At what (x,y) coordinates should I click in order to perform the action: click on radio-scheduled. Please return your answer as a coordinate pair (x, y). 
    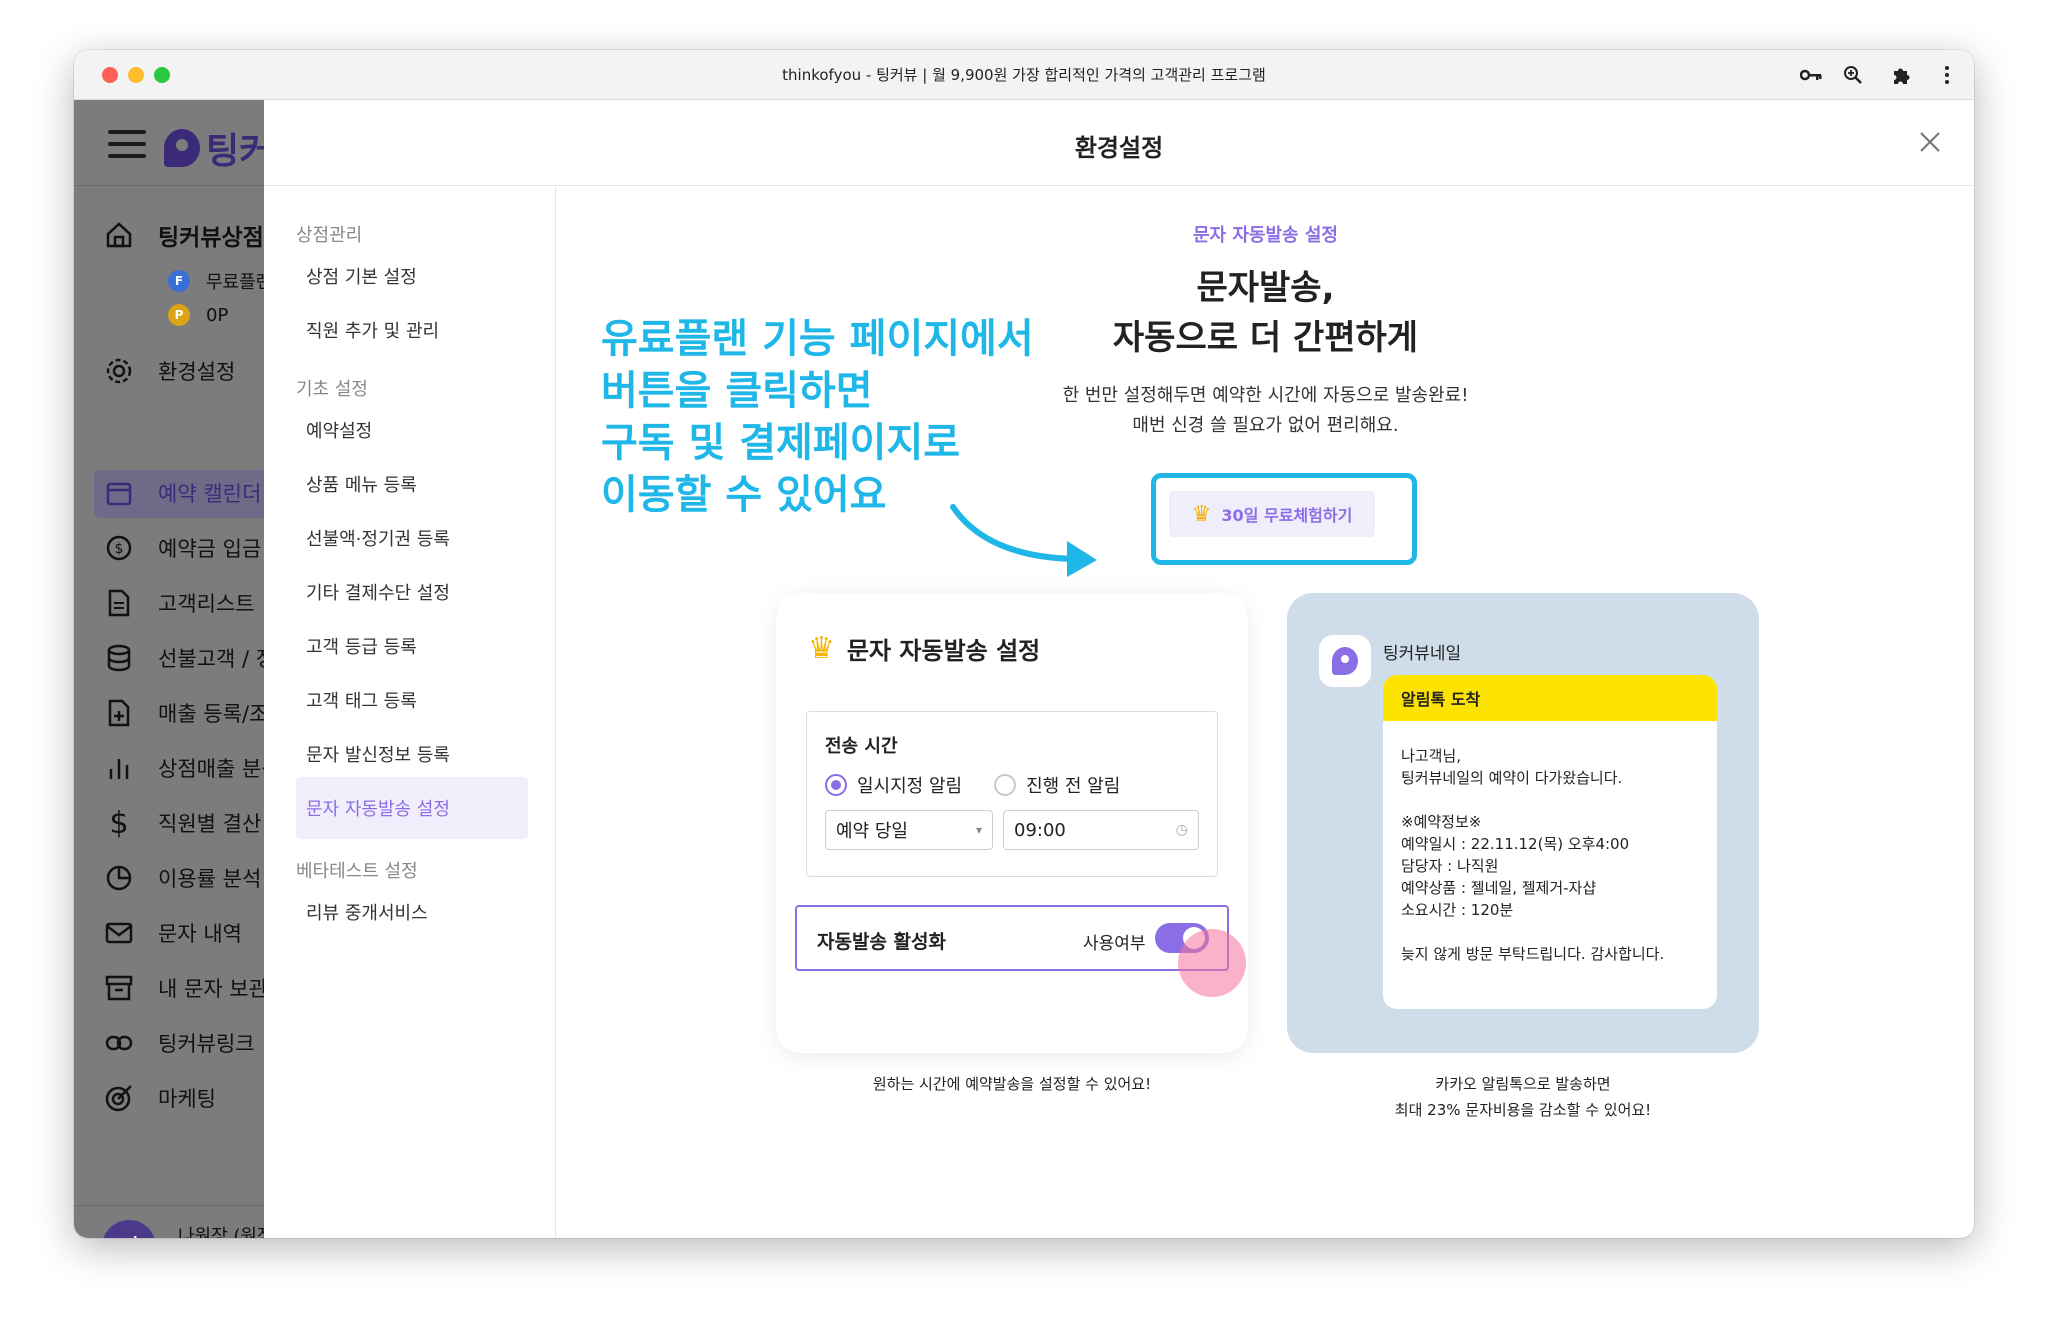
    Looking at the image, I should click on (836, 785).